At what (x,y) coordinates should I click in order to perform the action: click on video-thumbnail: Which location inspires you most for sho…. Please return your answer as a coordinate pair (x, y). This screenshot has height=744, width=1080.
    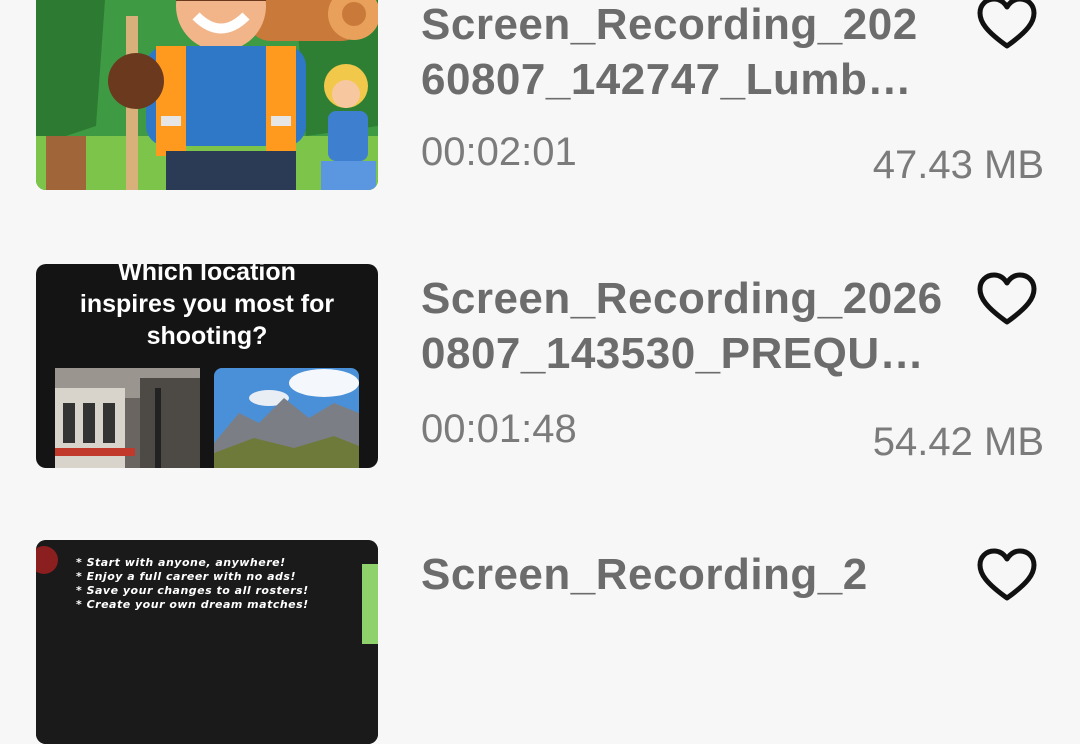
    Looking at the image, I should click on (207, 366).